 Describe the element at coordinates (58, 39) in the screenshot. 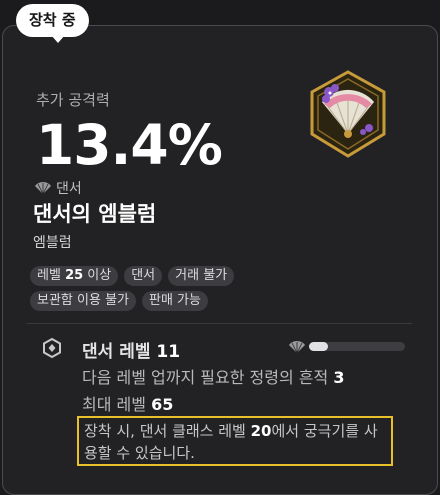

I see `badge-pointer` at that location.